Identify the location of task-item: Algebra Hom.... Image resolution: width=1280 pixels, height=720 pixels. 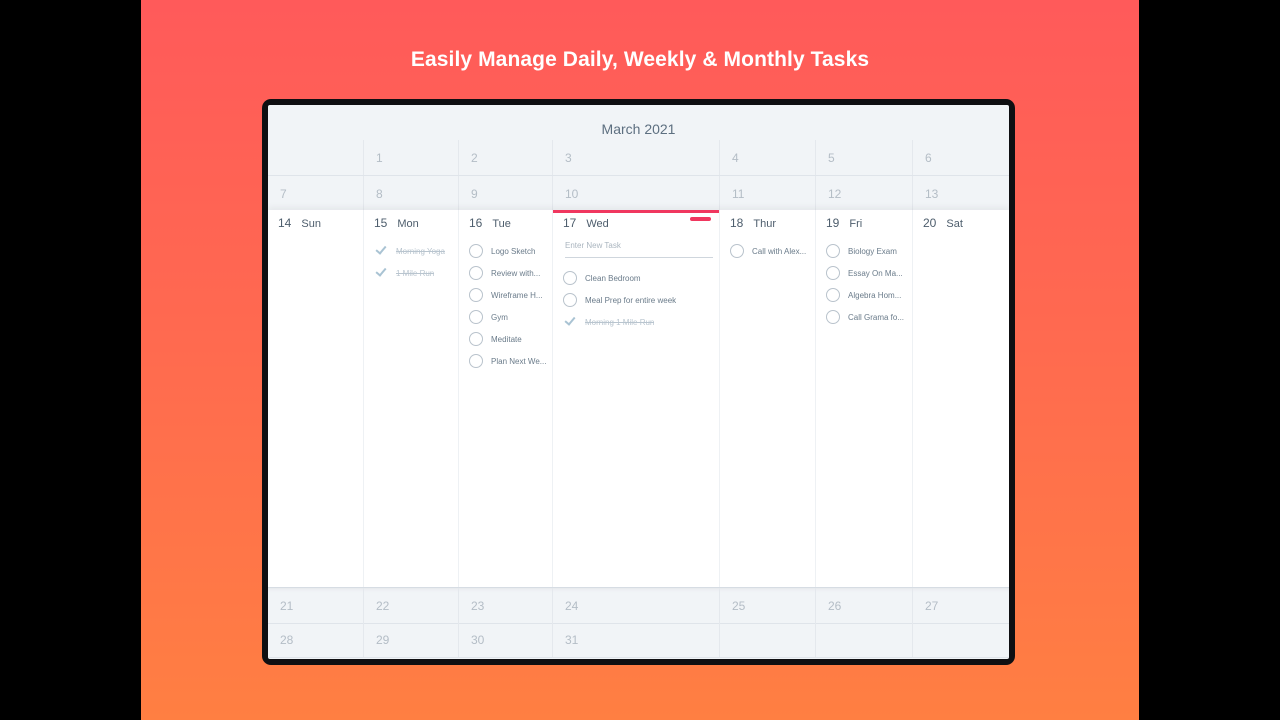
(868, 295).